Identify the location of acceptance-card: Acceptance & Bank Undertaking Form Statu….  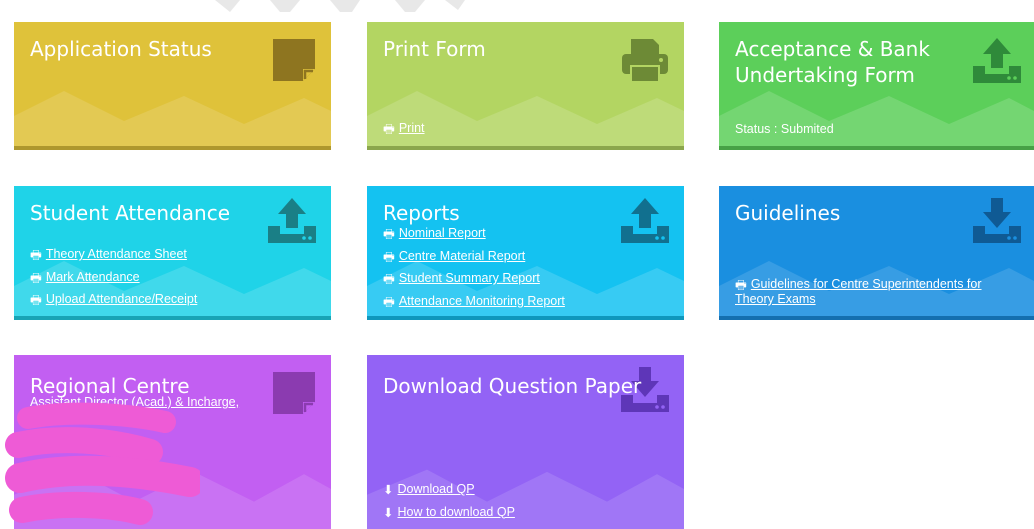
(876, 86).